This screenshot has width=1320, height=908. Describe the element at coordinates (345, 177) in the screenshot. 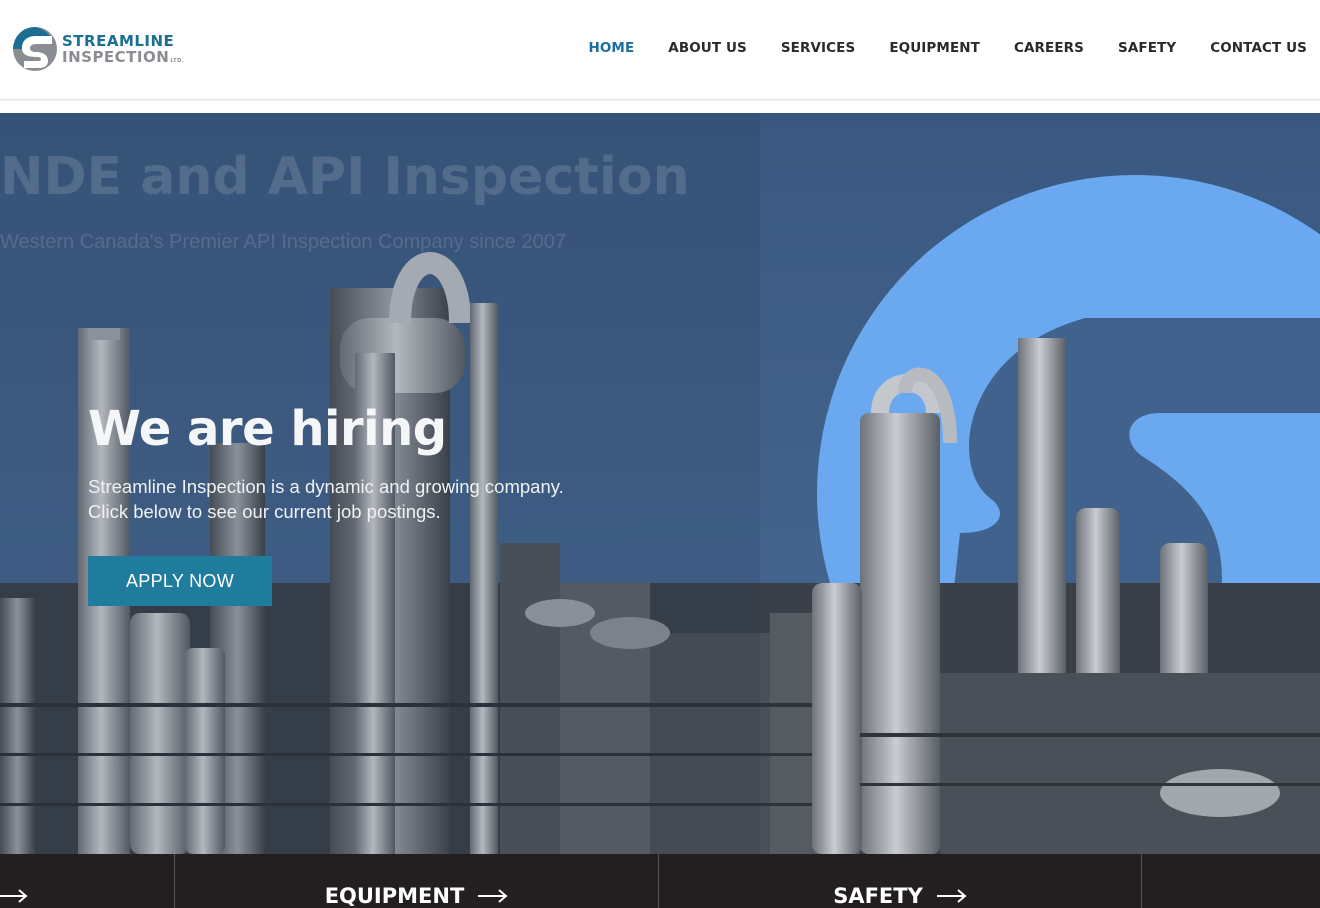

I see `hero-ghost-title: NDE and API Inspection` at that location.